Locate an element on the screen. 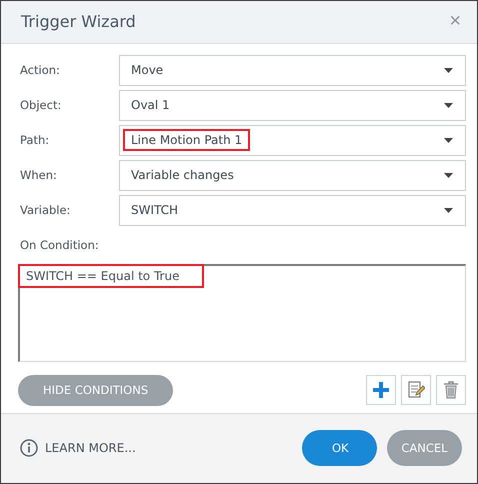  delete-button is located at coordinates (451, 390).